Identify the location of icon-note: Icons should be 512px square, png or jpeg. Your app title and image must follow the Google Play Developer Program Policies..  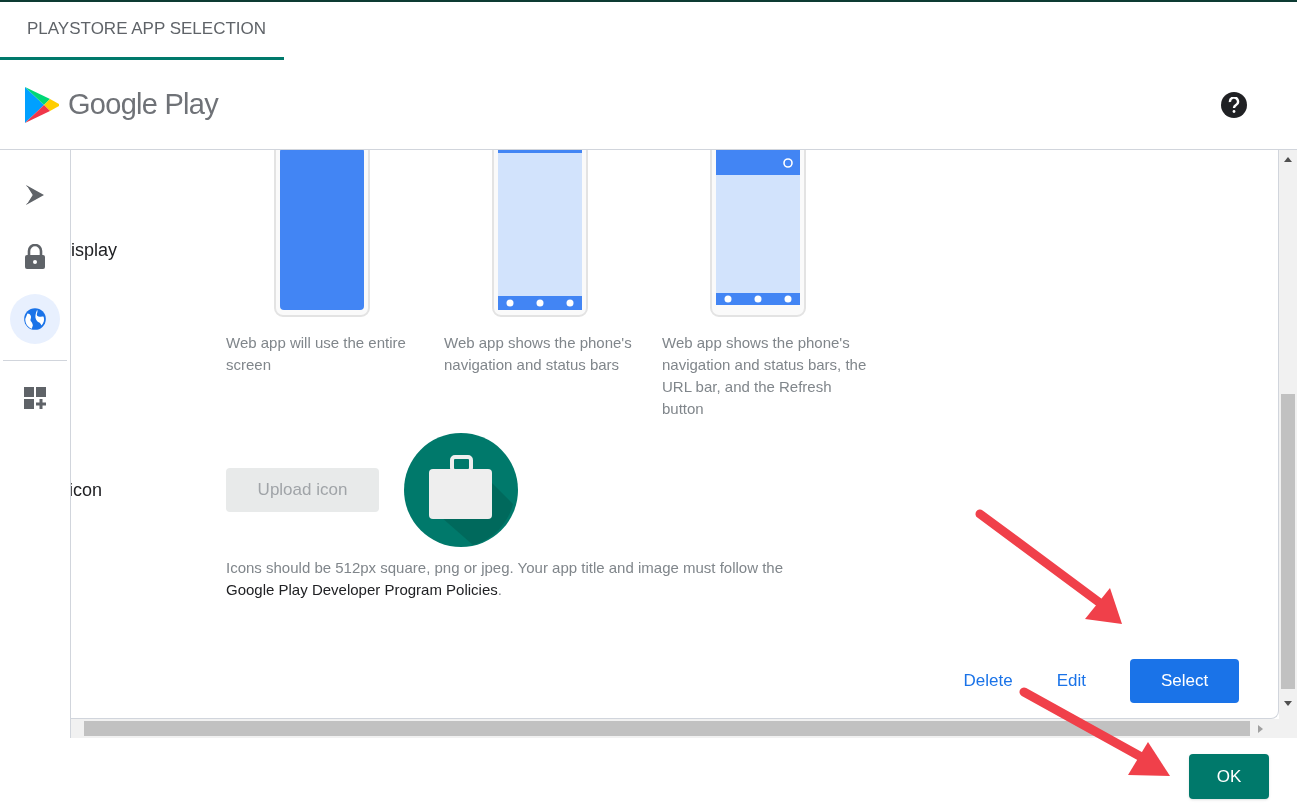
(505, 579).